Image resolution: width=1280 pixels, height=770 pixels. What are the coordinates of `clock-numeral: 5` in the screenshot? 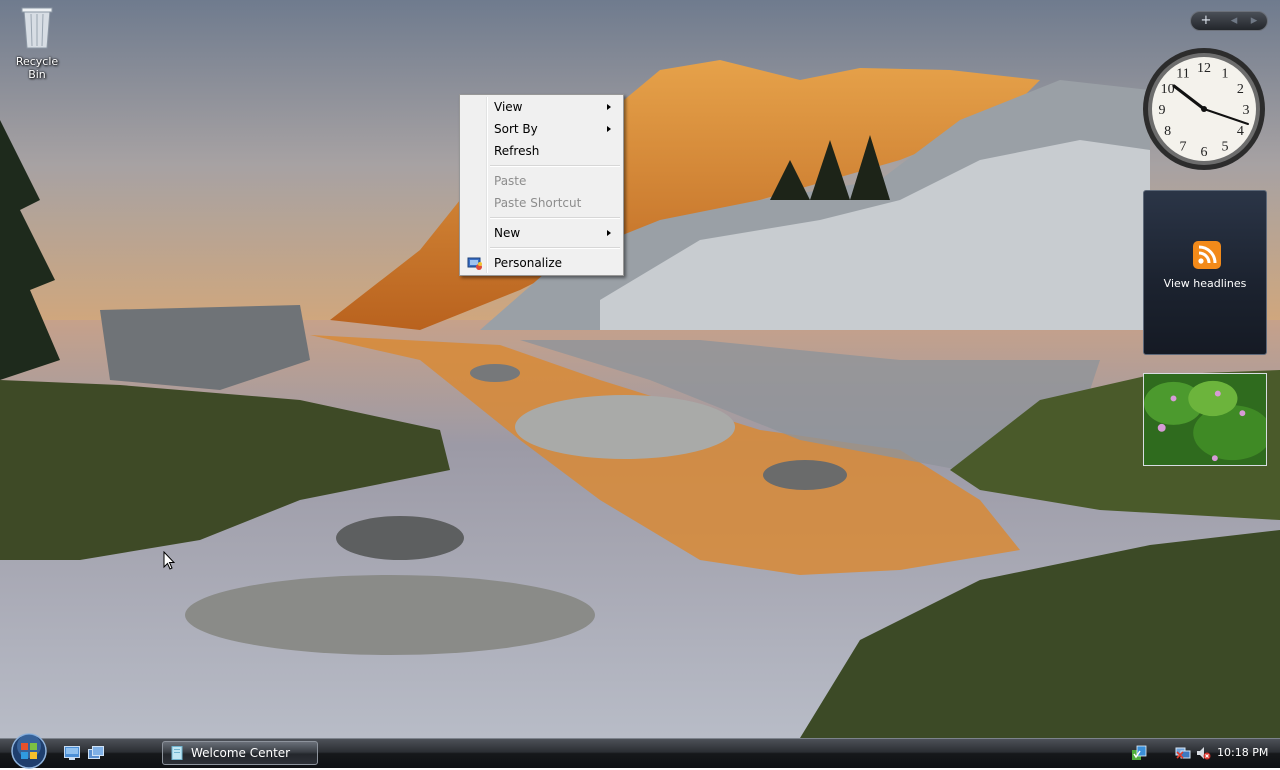 It's located at (1225, 146).